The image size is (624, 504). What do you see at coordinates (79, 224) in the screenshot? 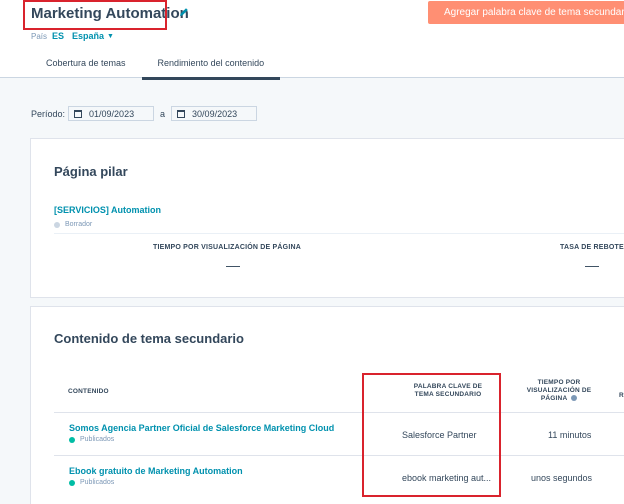
I see `draft-status-label: Borrador` at bounding box center [79, 224].